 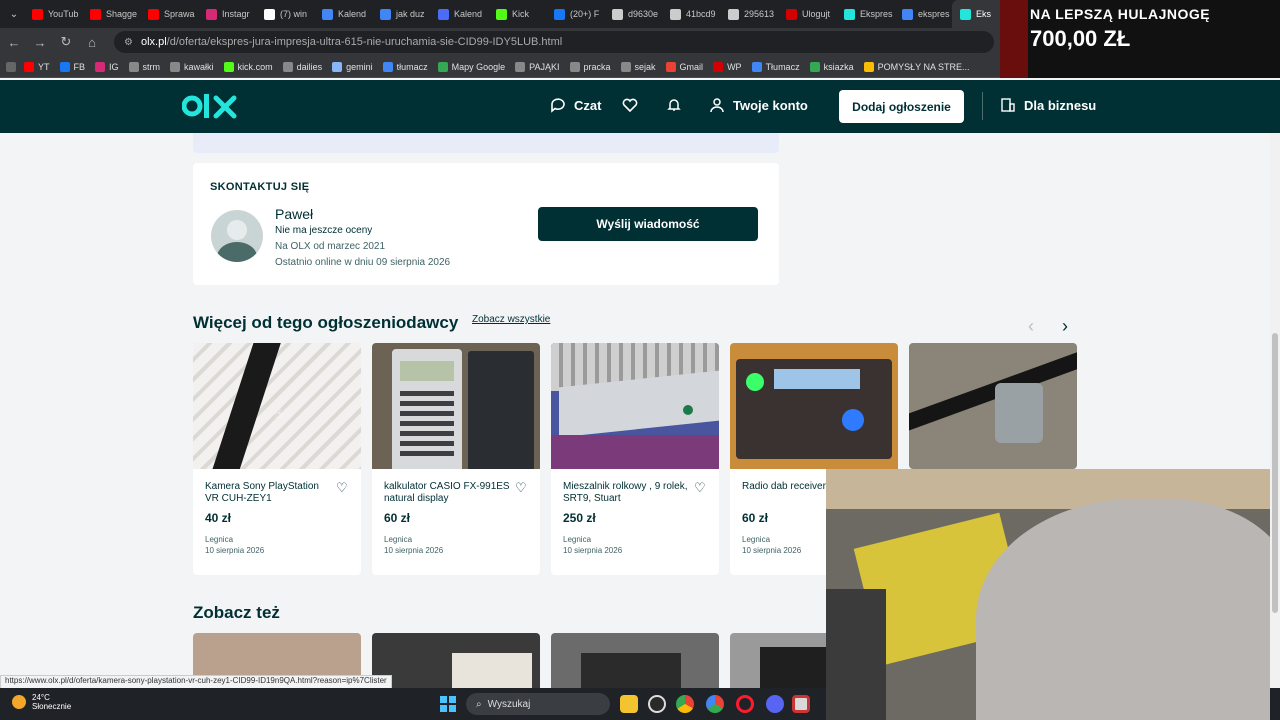 I want to click on listing-title: Kamera Sony PlayStation VR CUH-ZEY1, so click(x=270, y=493).